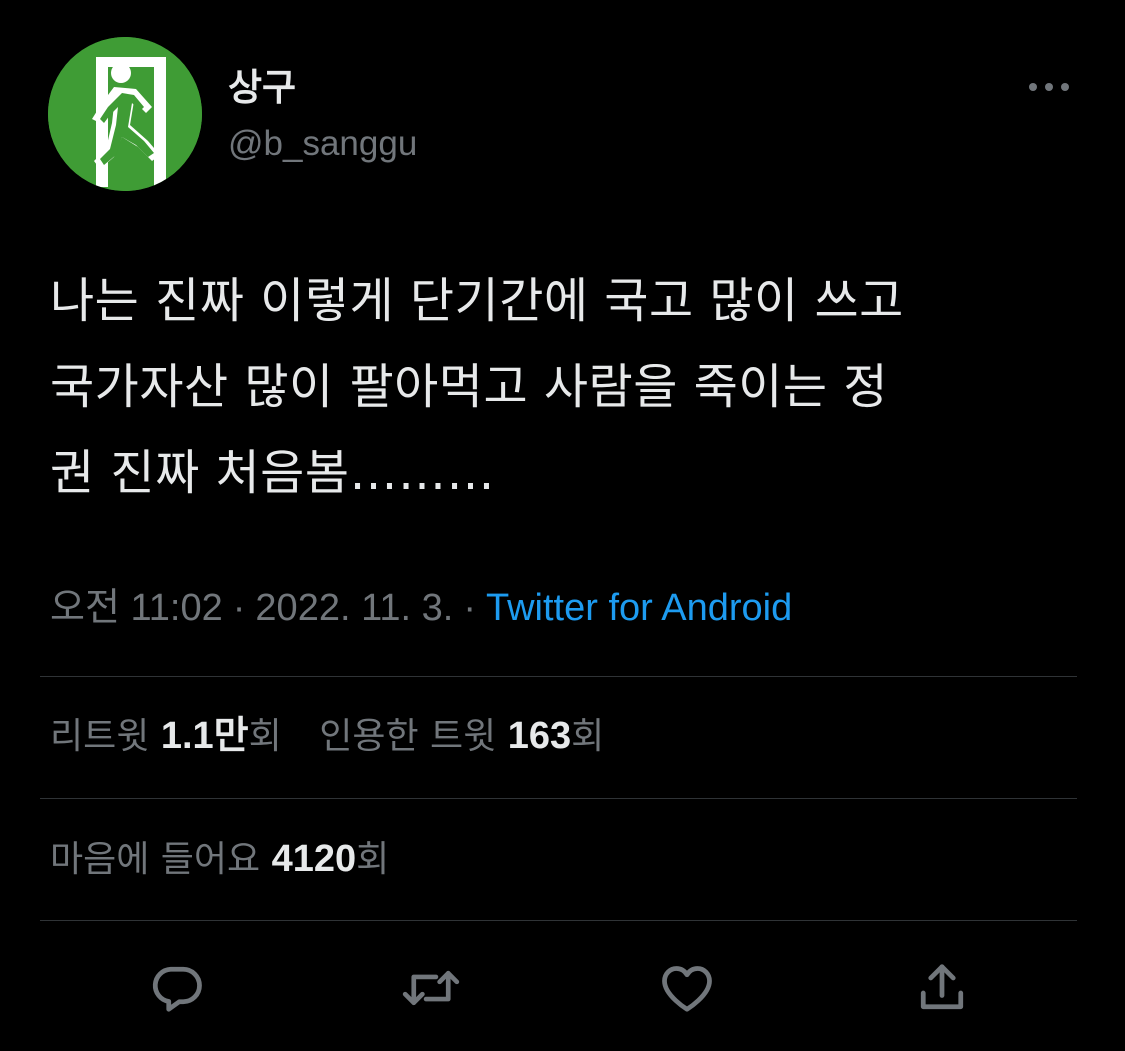 The width and height of the screenshot is (1125, 1051). I want to click on share-icon, so click(942, 987).